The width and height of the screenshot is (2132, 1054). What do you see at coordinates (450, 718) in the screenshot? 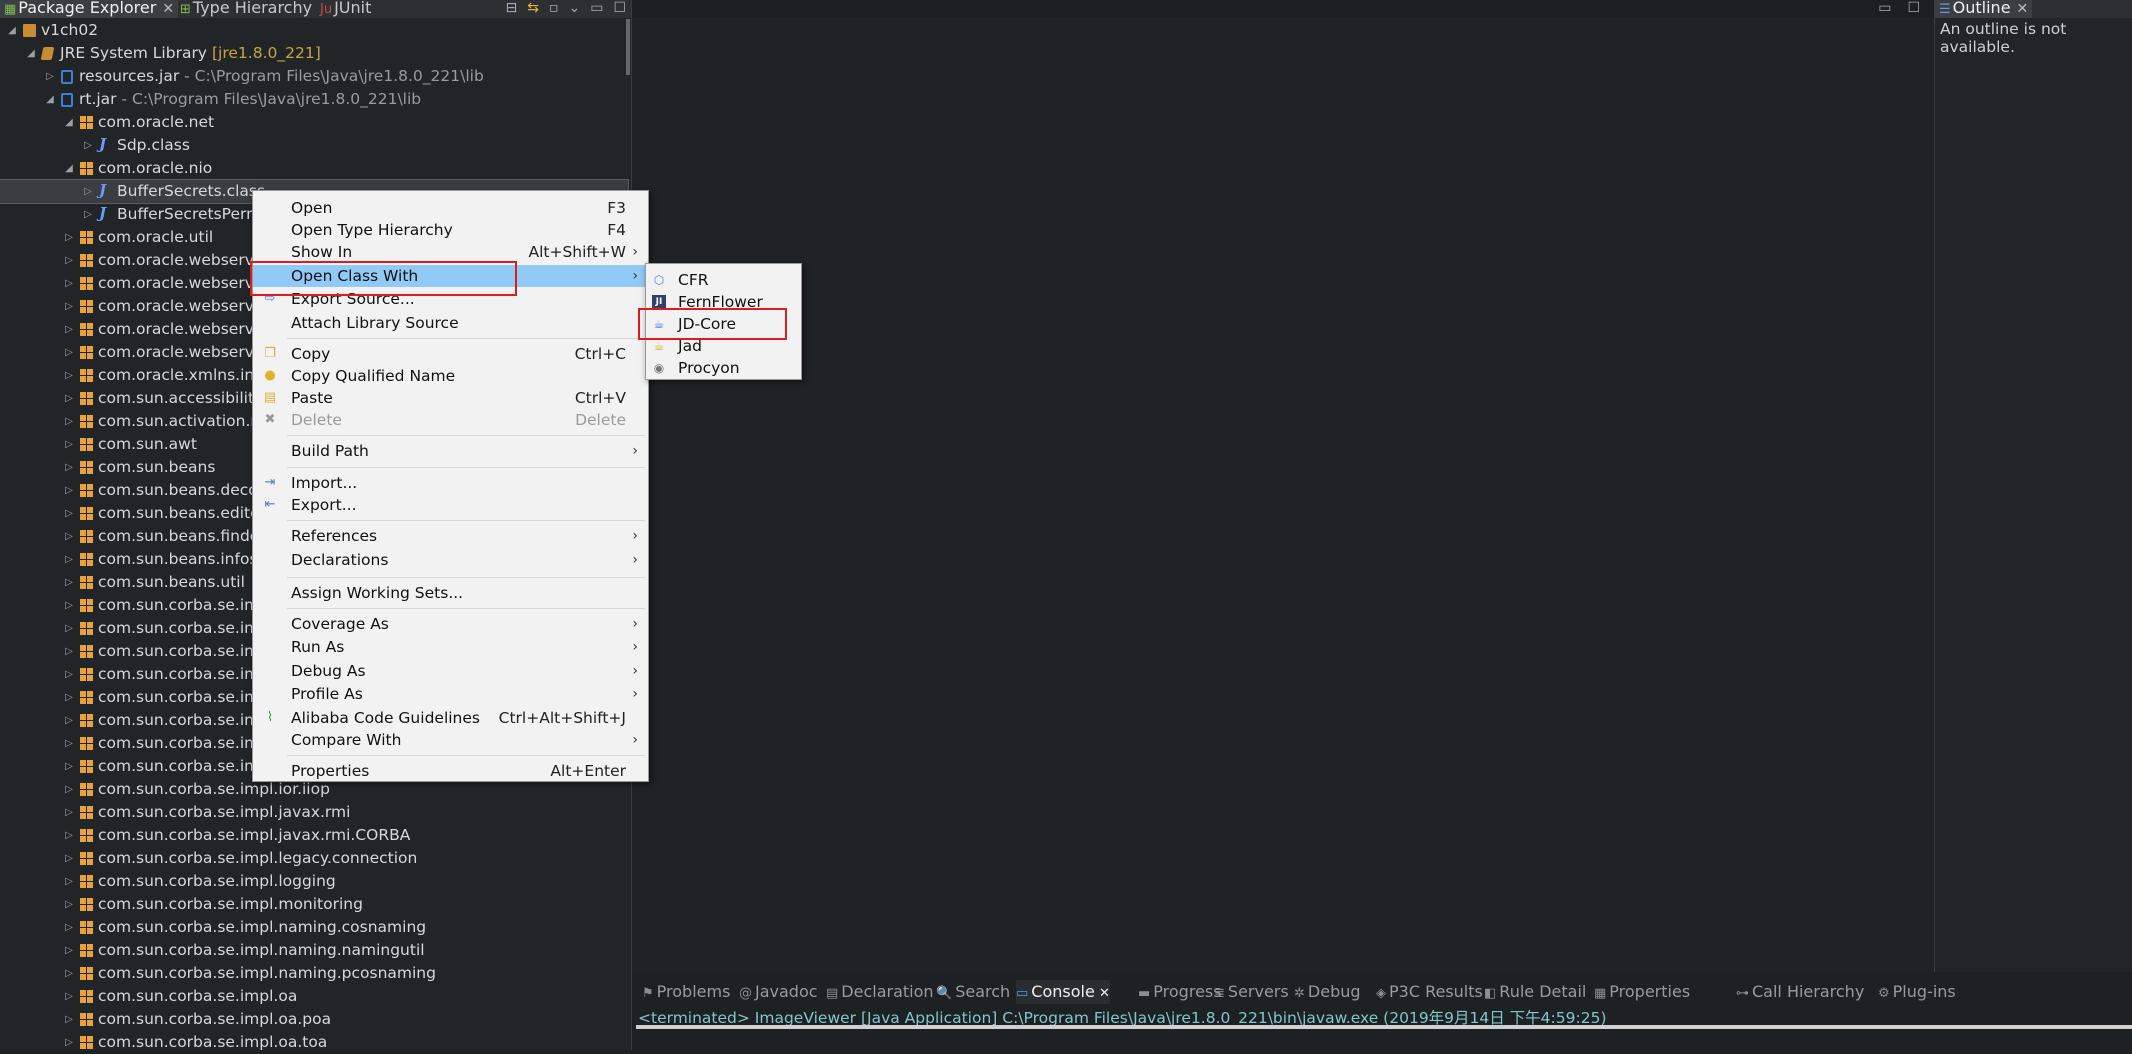
I see `menu-item-alibaba-code-guidelines: ⌇ Alibaba Code Guidelines Ctrl+Alt+Shift+J` at bounding box center [450, 718].